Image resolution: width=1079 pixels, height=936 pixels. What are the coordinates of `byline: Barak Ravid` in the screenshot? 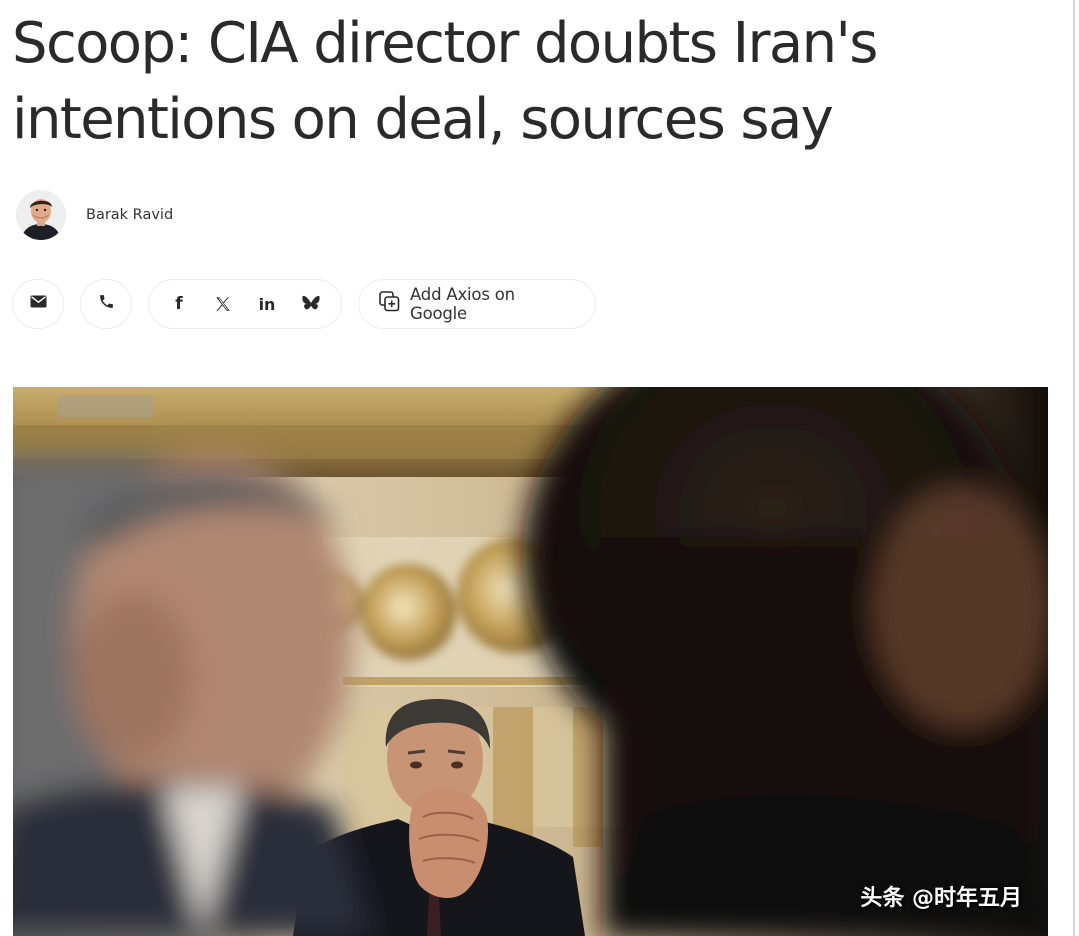 It's located at (94, 215).